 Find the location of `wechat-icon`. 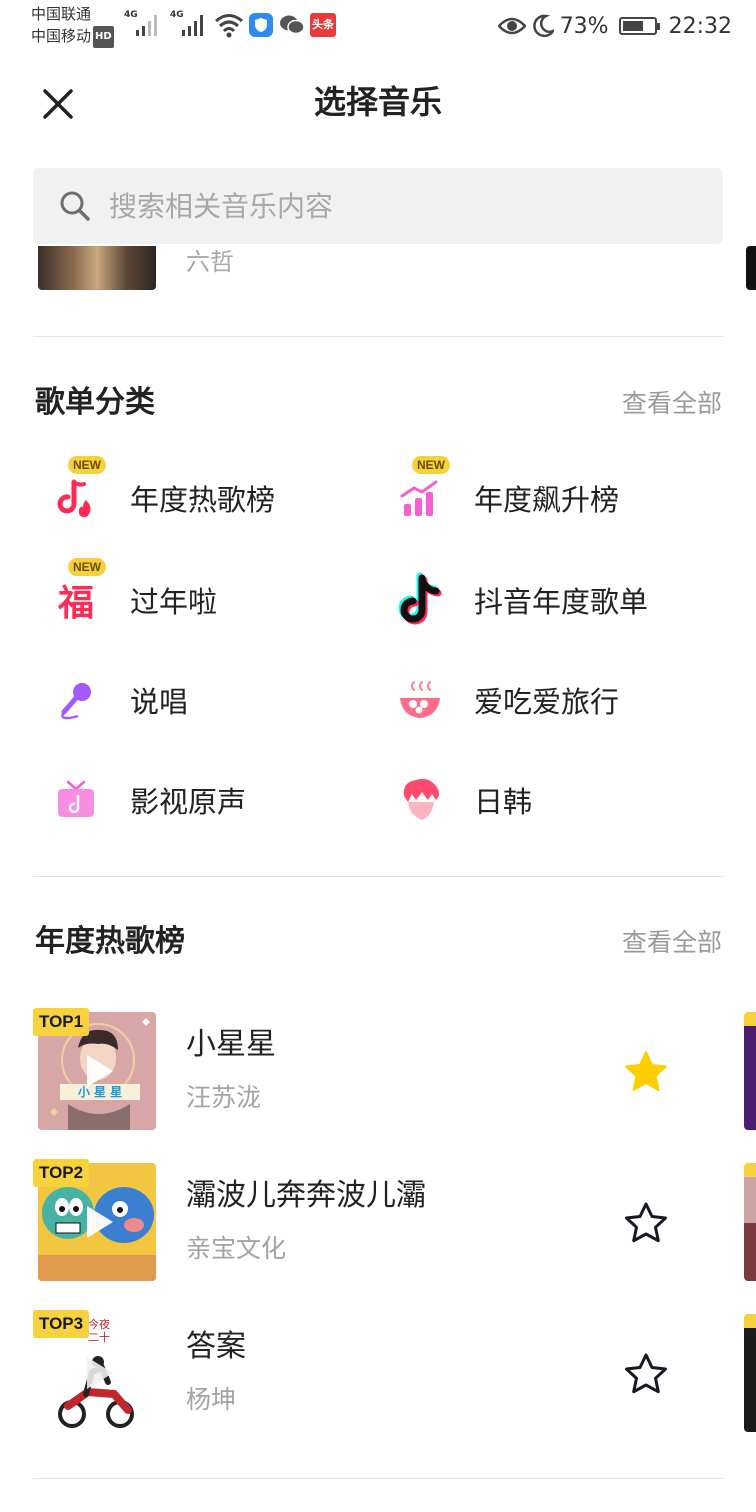

wechat-icon is located at coordinates (292, 25).